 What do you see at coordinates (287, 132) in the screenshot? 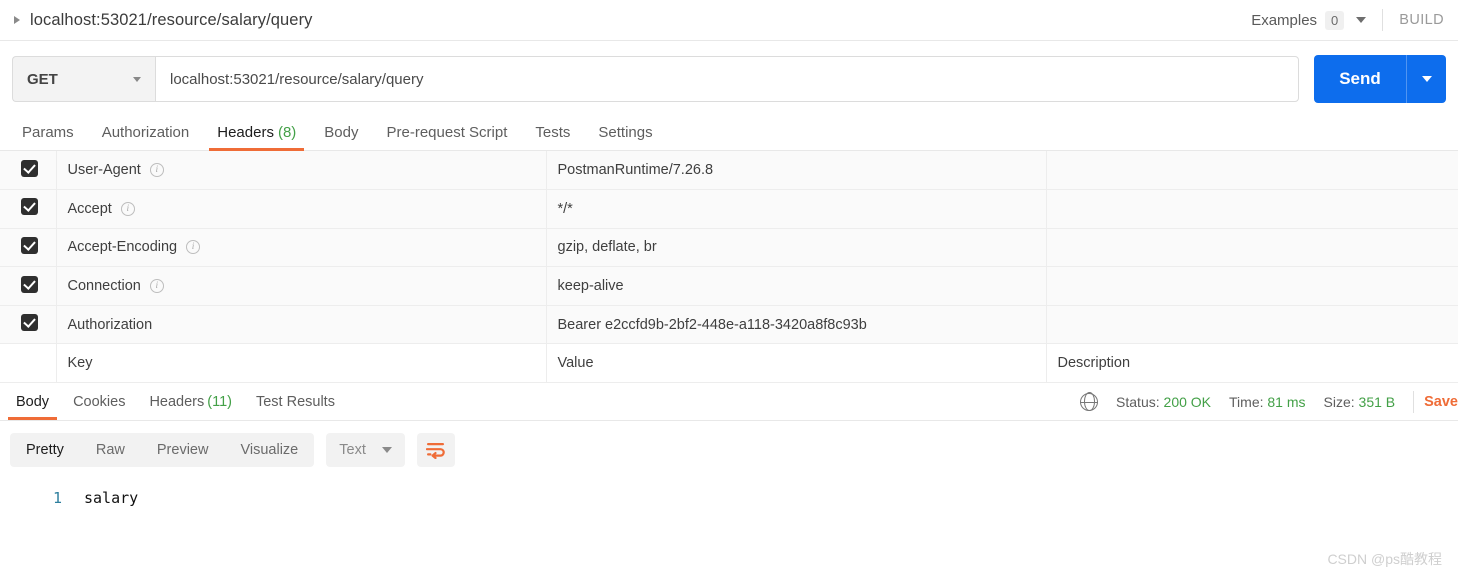
I see `tab-count: (8)` at bounding box center [287, 132].